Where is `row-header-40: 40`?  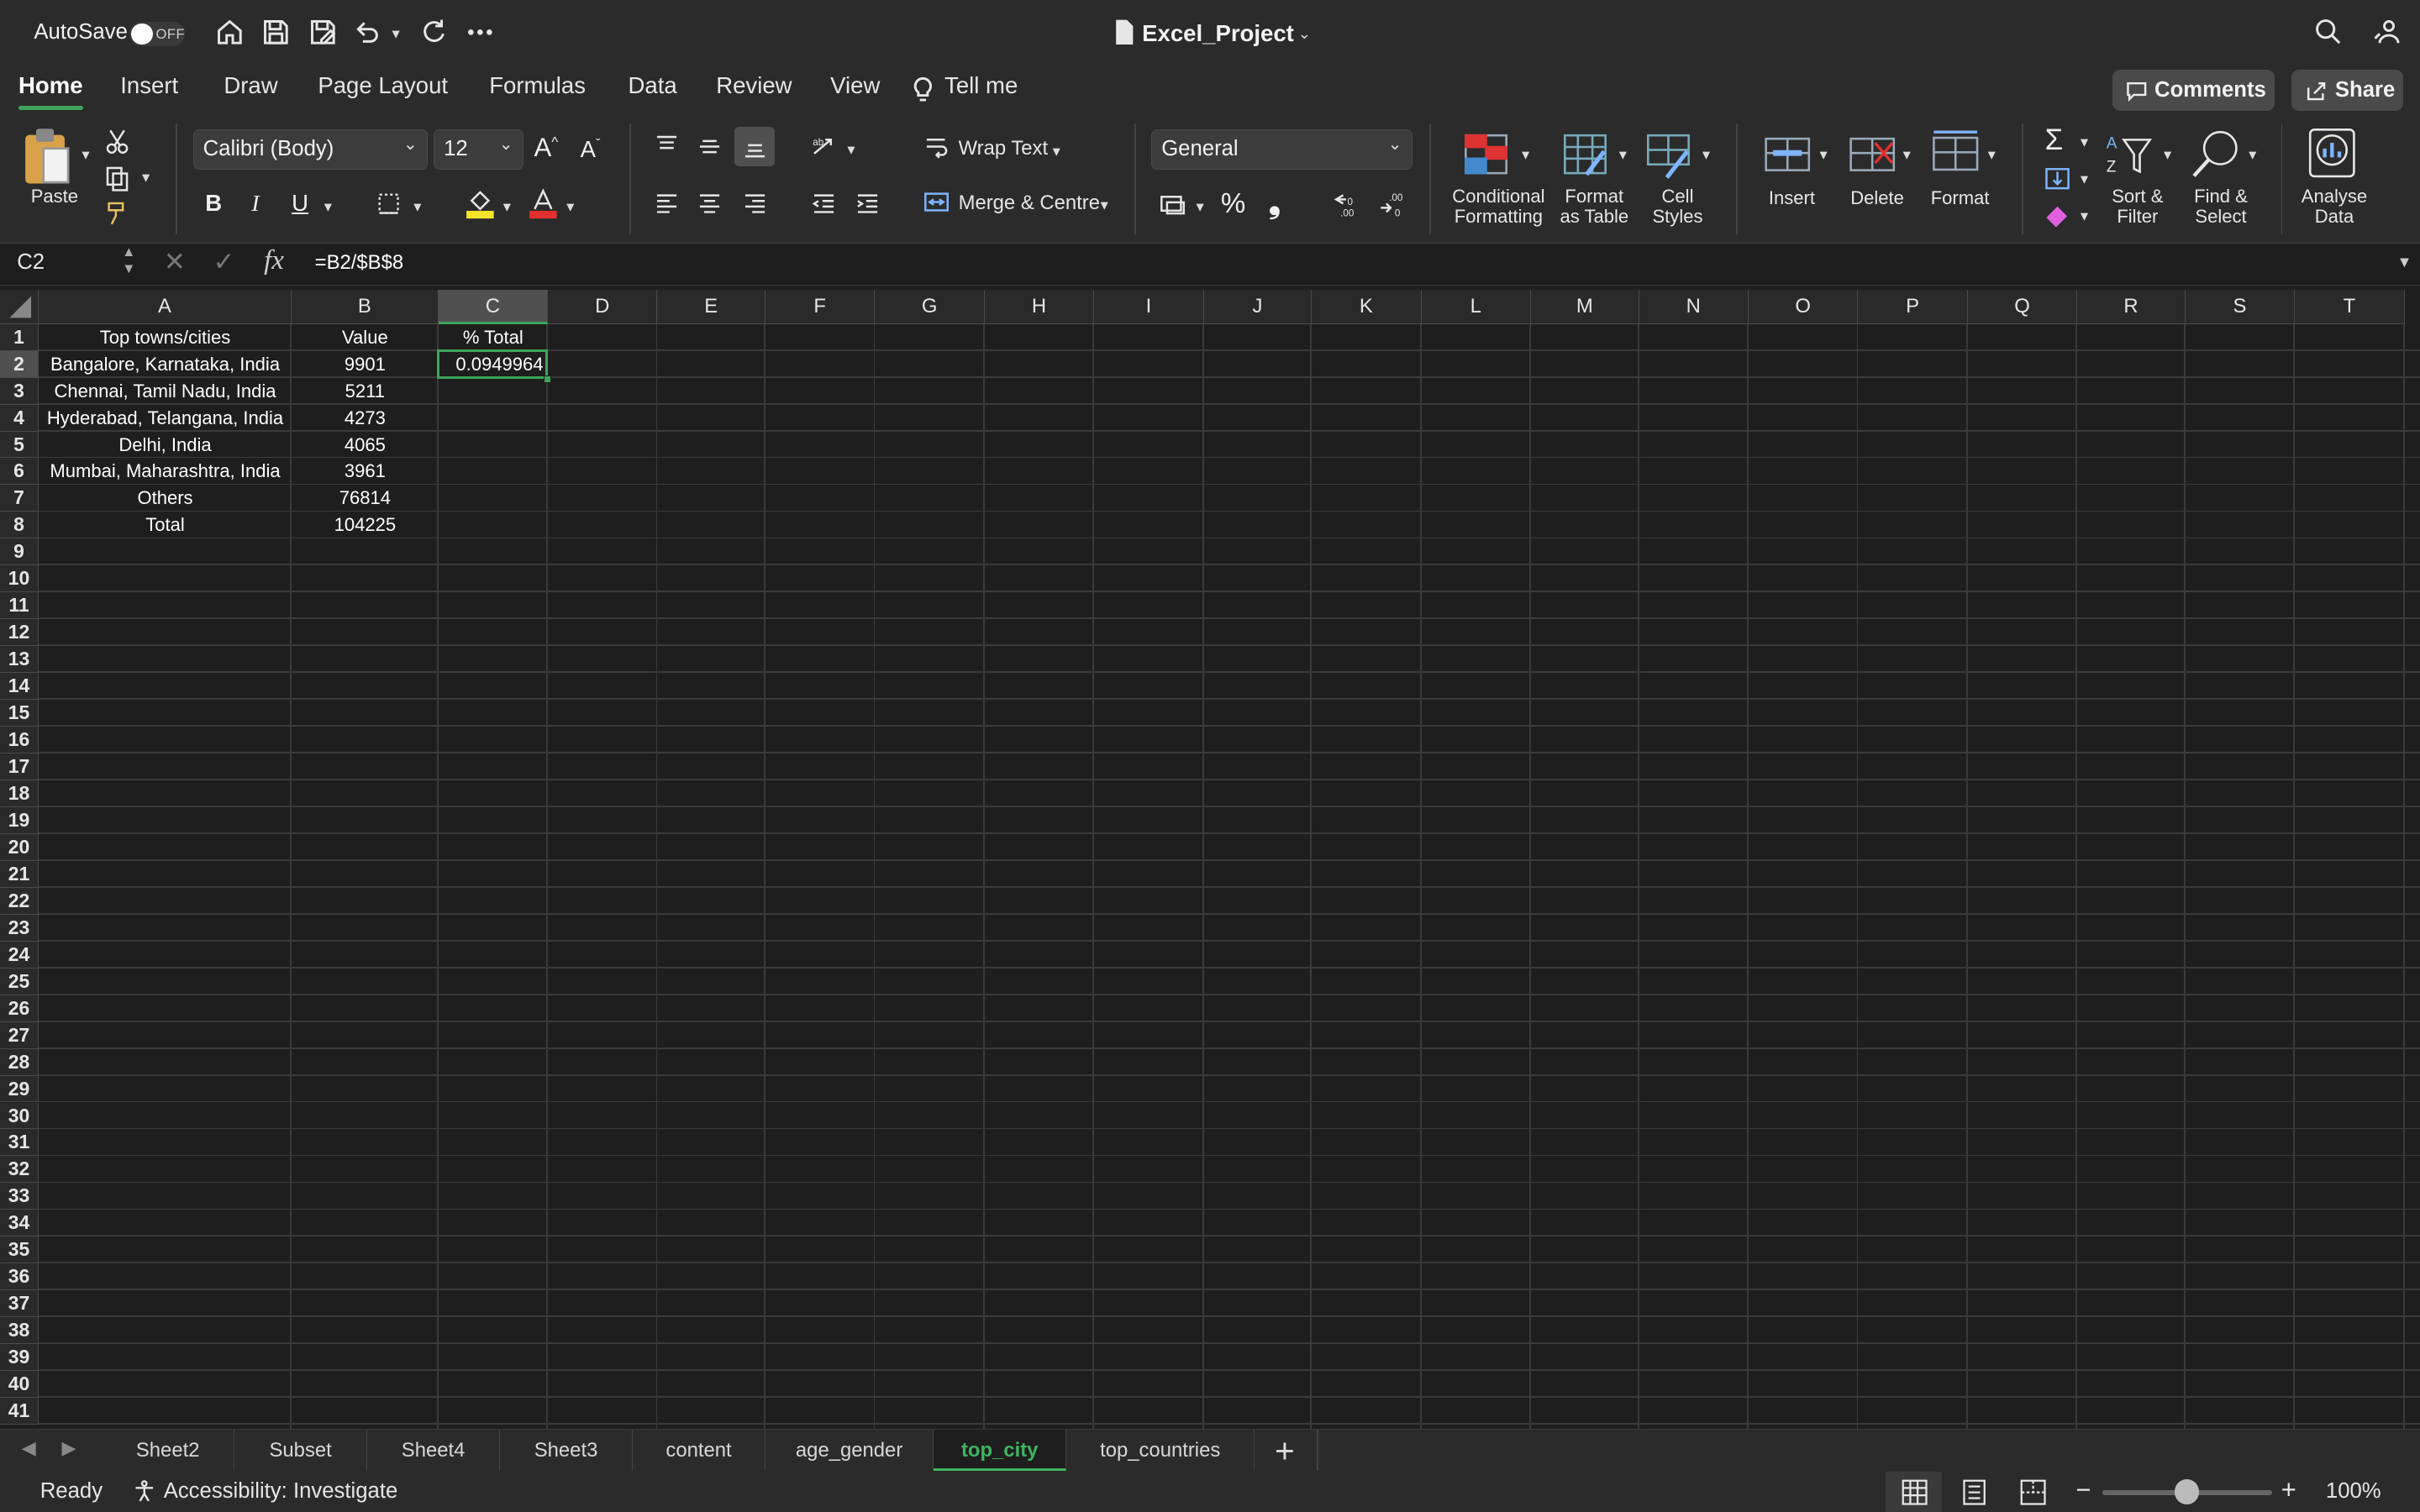 row-header-40: 40 is located at coordinates (19, 1385).